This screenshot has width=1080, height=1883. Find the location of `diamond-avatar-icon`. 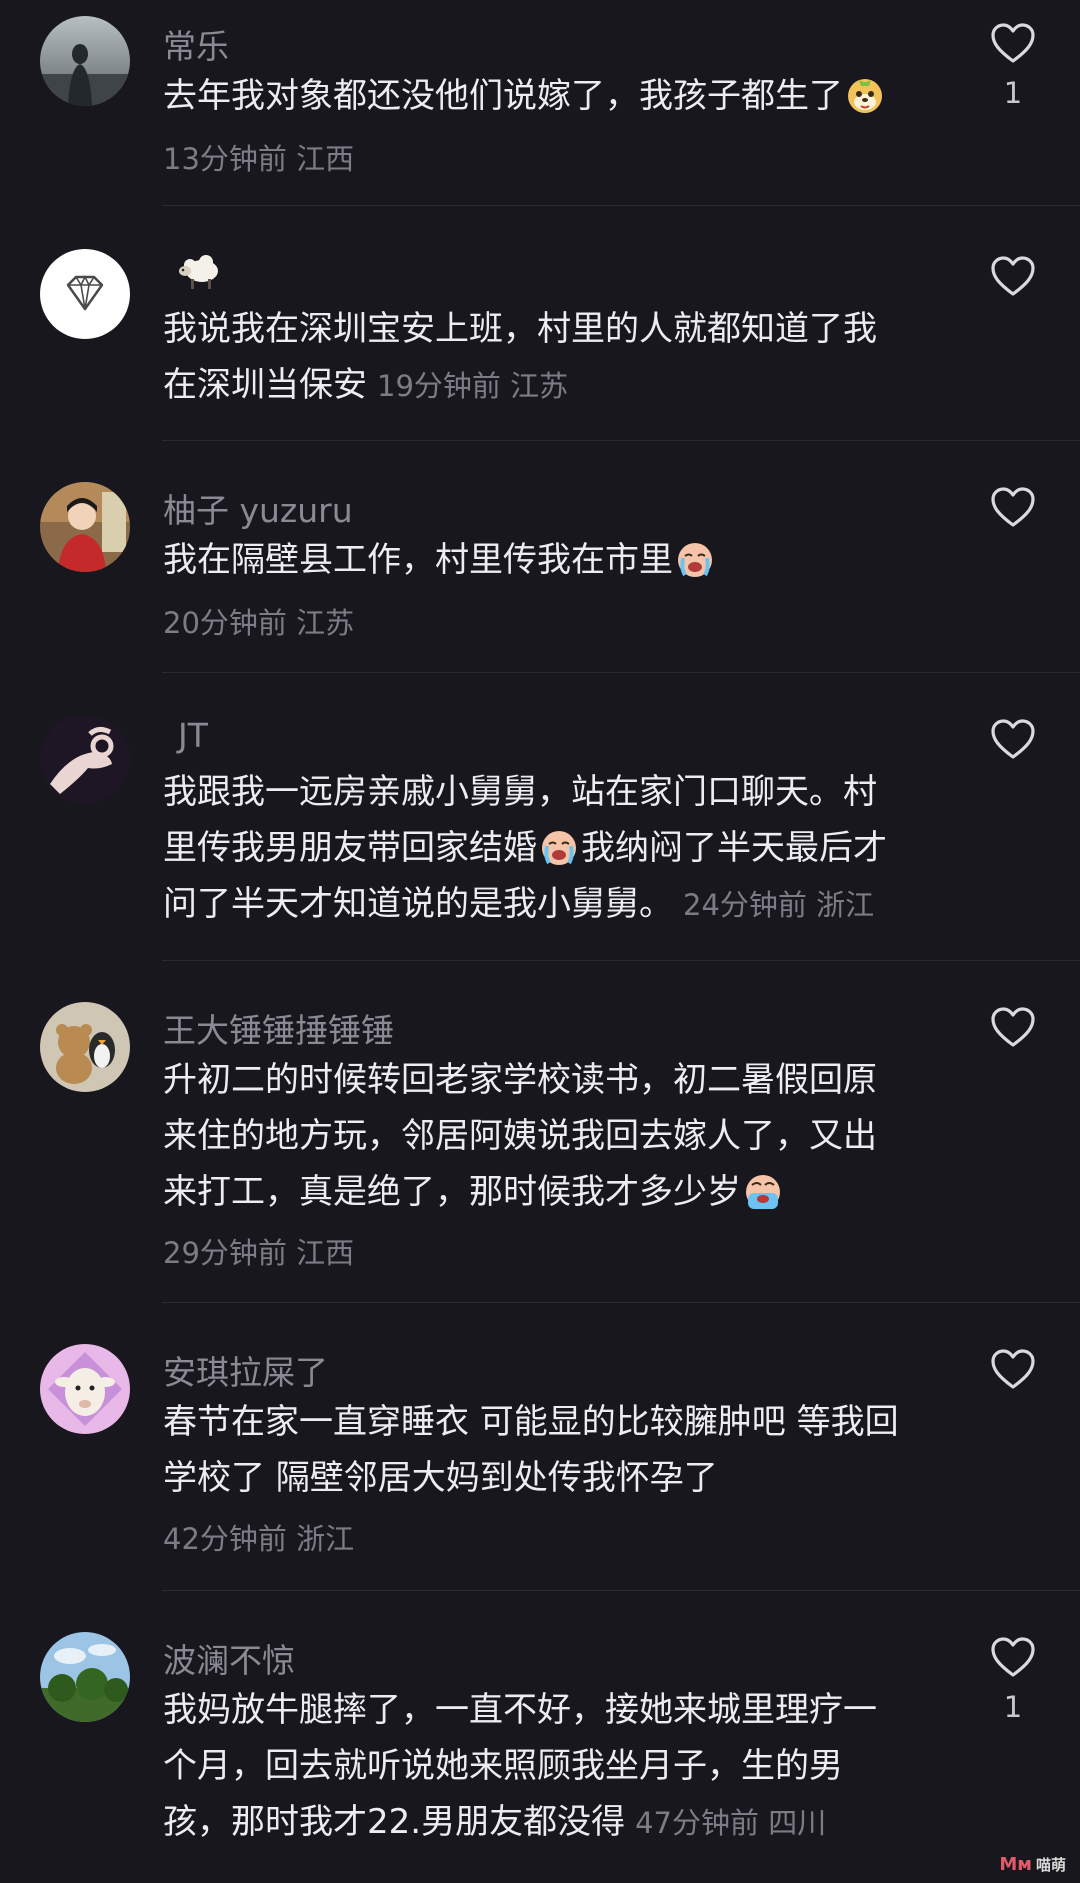

diamond-avatar-icon is located at coordinates (85, 294).